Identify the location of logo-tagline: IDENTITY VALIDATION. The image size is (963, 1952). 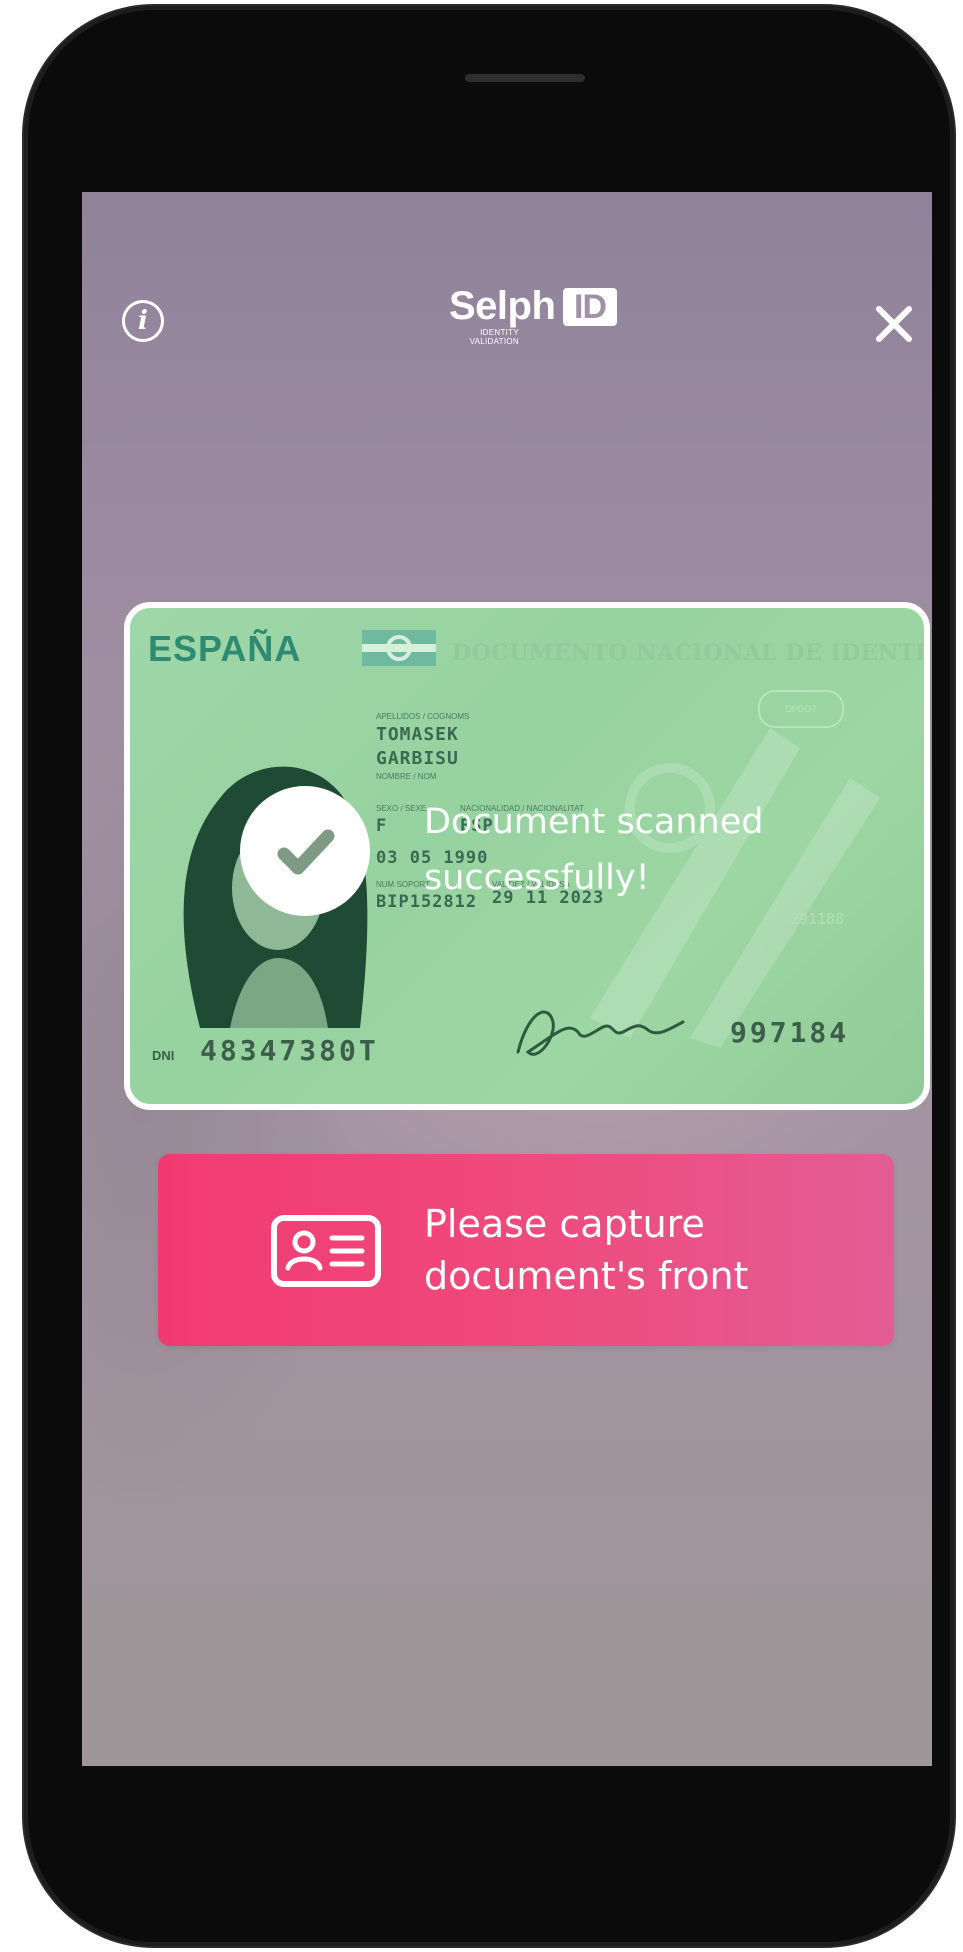
(494, 337).